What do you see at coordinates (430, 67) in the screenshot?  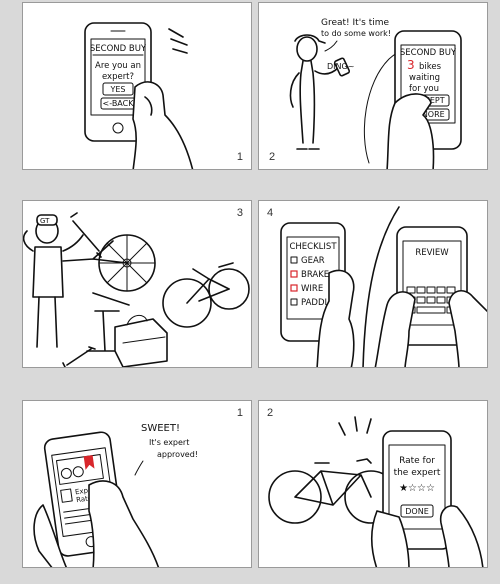 I see `waiting-line-1: bikes` at bounding box center [430, 67].